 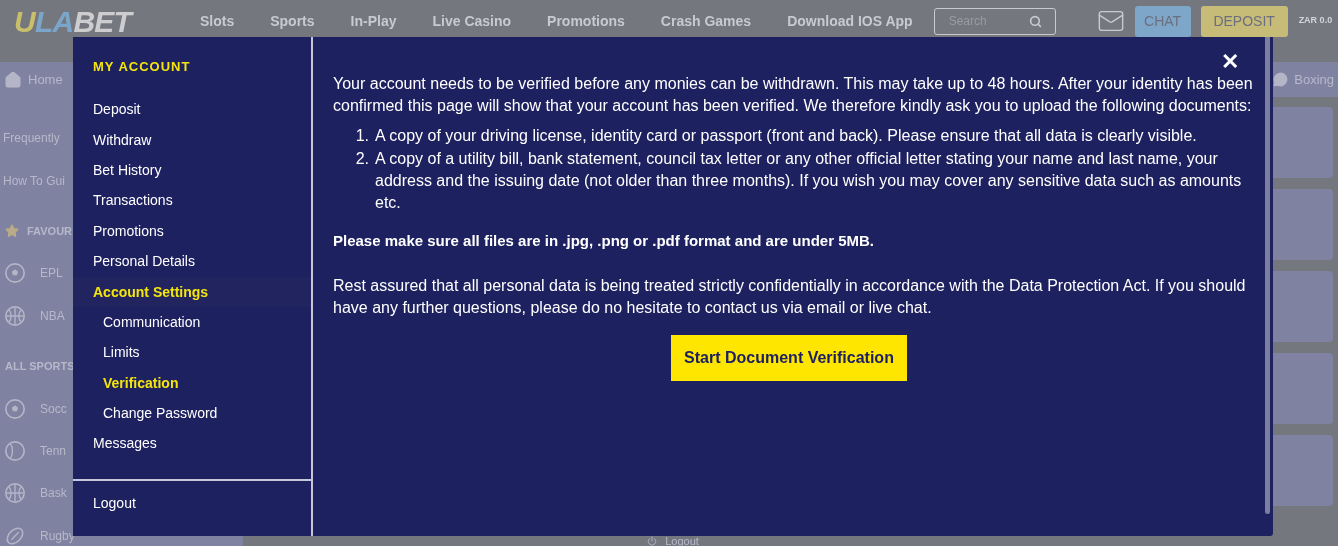 I want to click on section-heading: FAVOUR, so click(x=50, y=231).